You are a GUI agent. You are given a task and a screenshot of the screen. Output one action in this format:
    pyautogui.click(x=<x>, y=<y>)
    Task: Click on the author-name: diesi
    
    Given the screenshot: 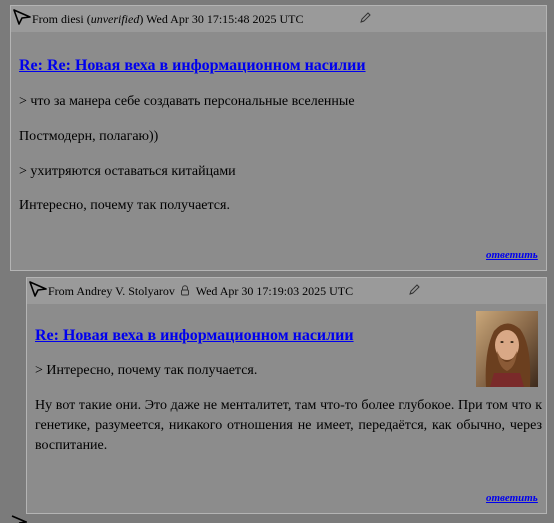 What is the action you would take?
    pyautogui.click(x=72, y=19)
    